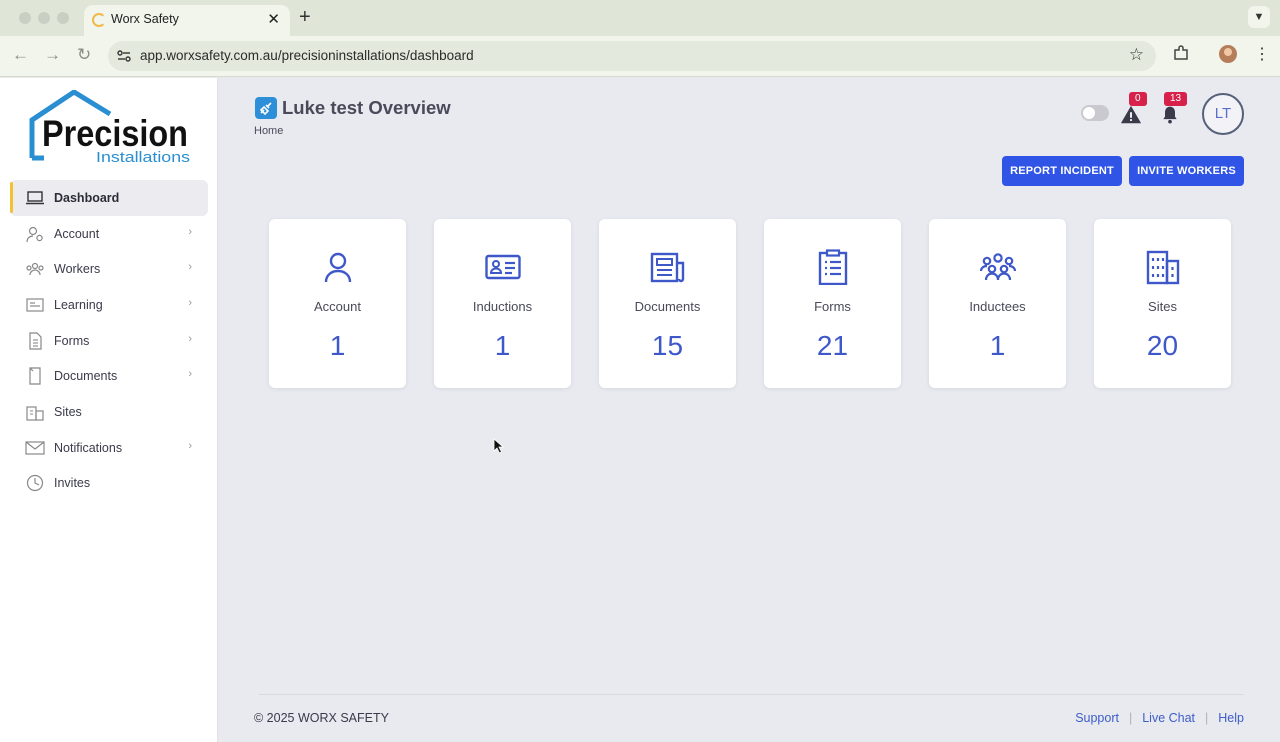 Image resolution: width=1280 pixels, height=742 pixels. What do you see at coordinates (1259, 17) in the screenshot?
I see `chevron-down-icon: ▼` at bounding box center [1259, 17].